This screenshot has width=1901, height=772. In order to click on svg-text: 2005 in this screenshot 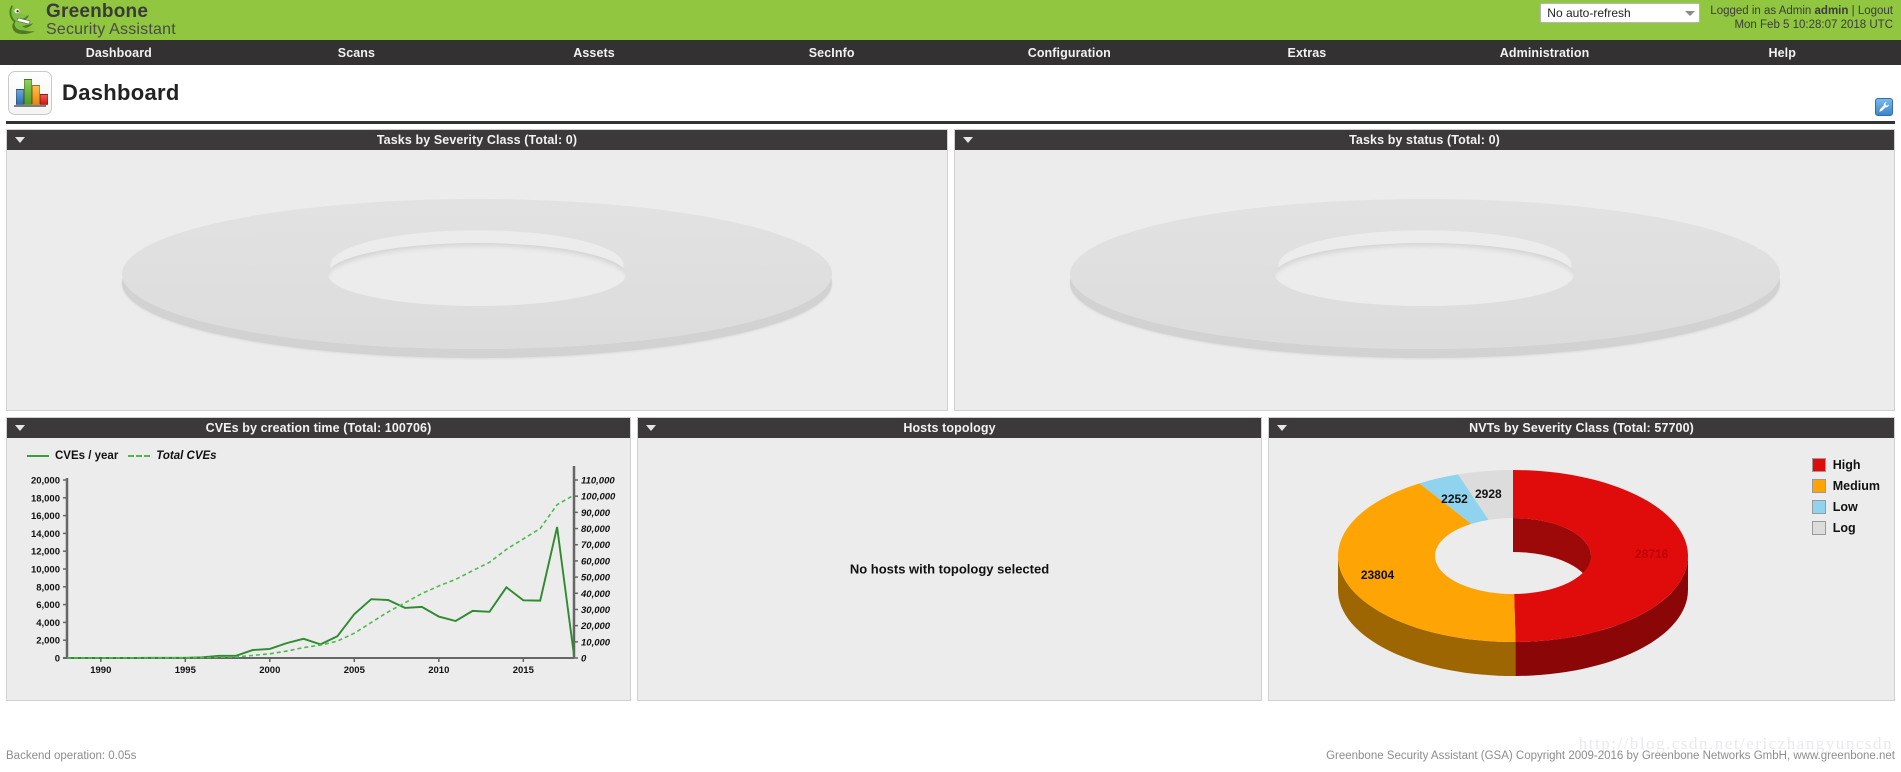, I will do `click(355, 670)`.